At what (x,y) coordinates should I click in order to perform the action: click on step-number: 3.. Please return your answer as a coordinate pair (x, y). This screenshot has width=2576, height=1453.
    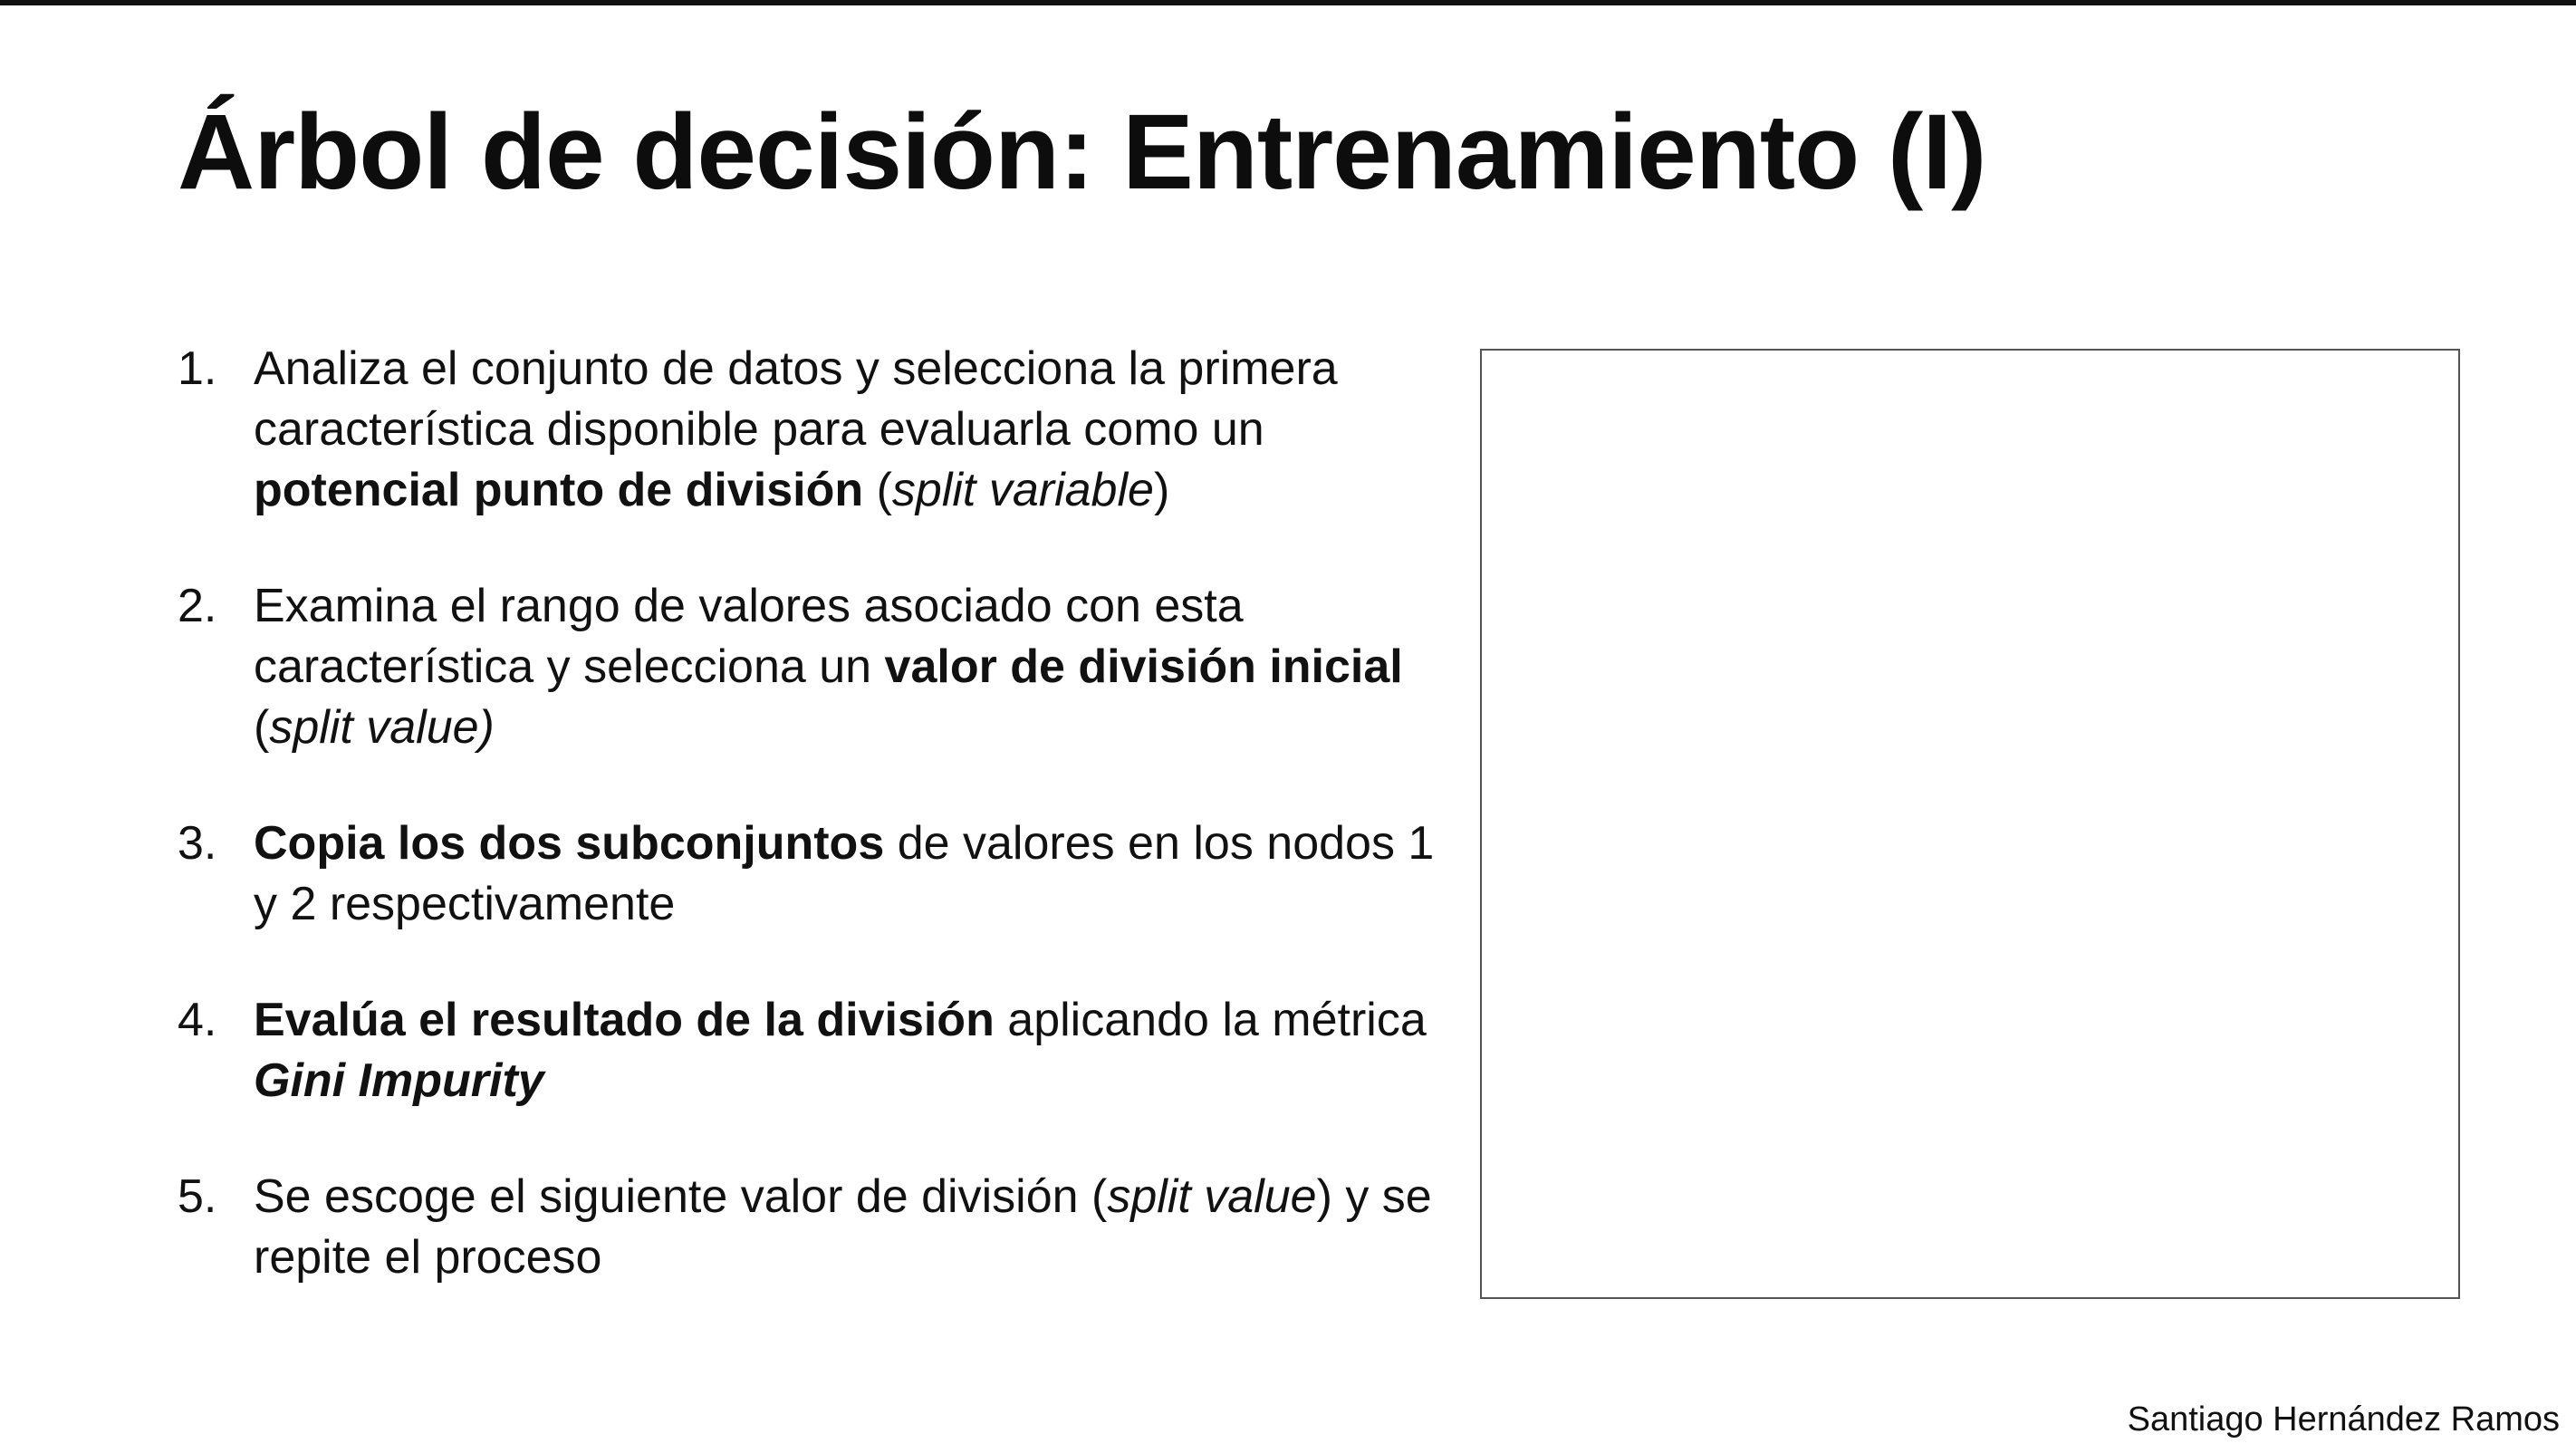
    Looking at the image, I should click on (197, 843).